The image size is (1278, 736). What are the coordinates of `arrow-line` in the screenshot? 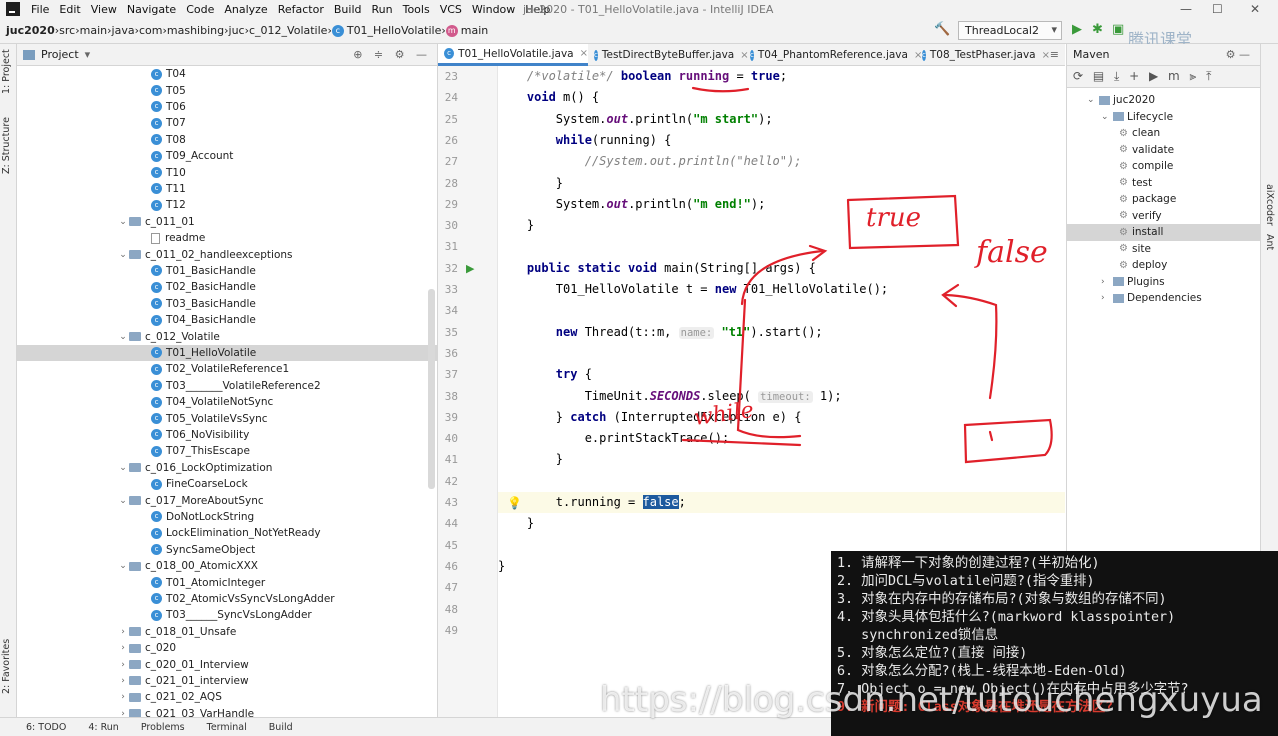 It's located at (782, 277).